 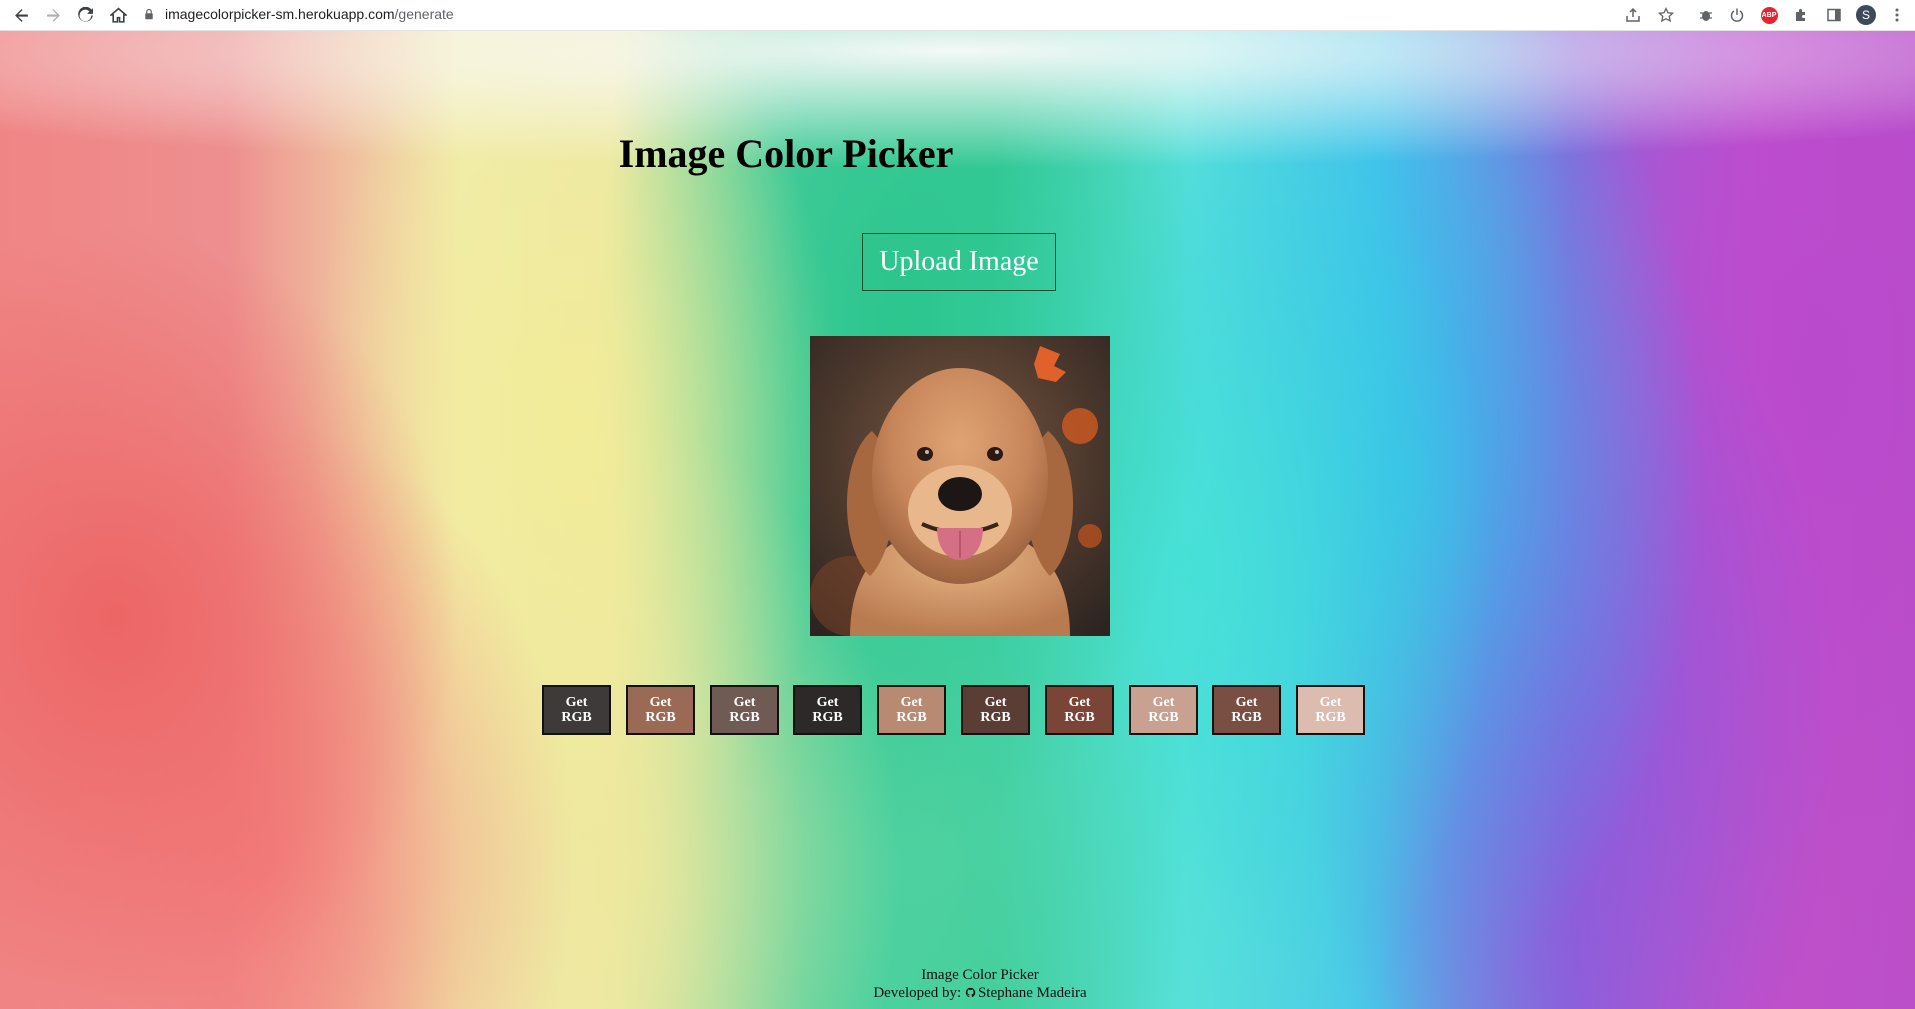 What do you see at coordinates (1769, 15) in the screenshot?
I see `adblock-icon: ABP` at bounding box center [1769, 15].